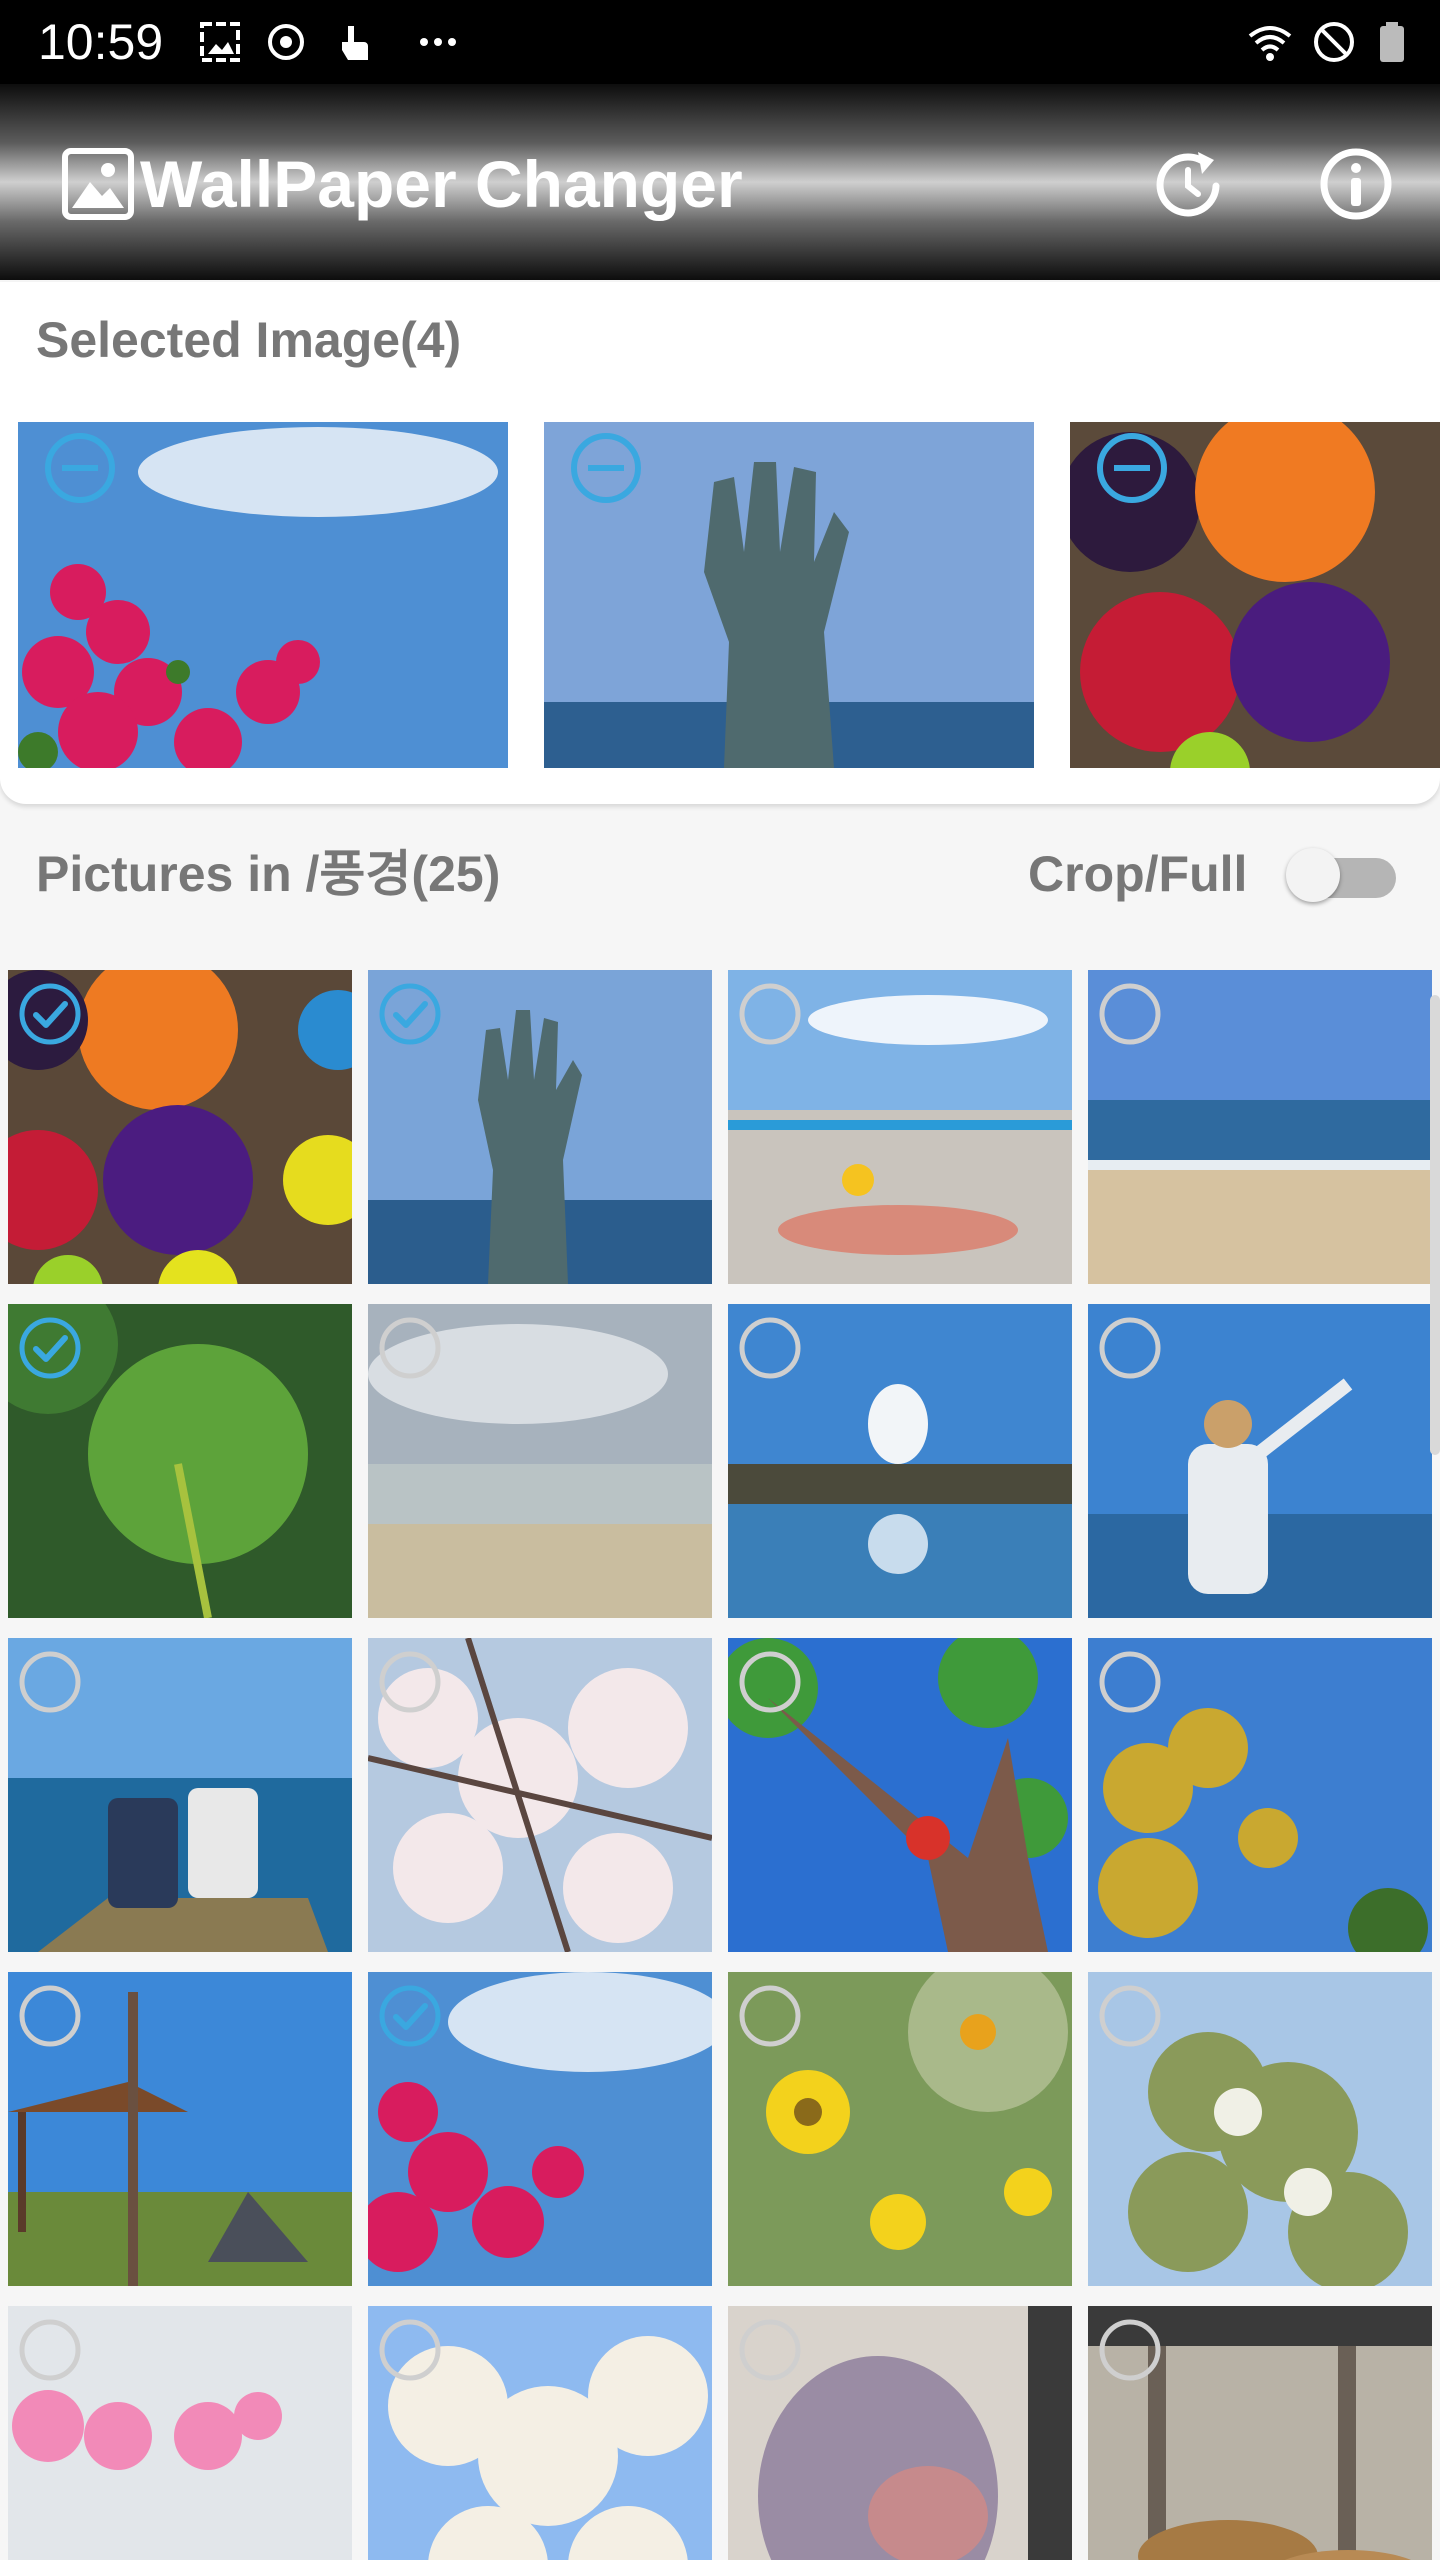 This screenshot has width=1440, height=2560. What do you see at coordinates (1392, 42) in the screenshot?
I see `battery-icon` at bounding box center [1392, 42].